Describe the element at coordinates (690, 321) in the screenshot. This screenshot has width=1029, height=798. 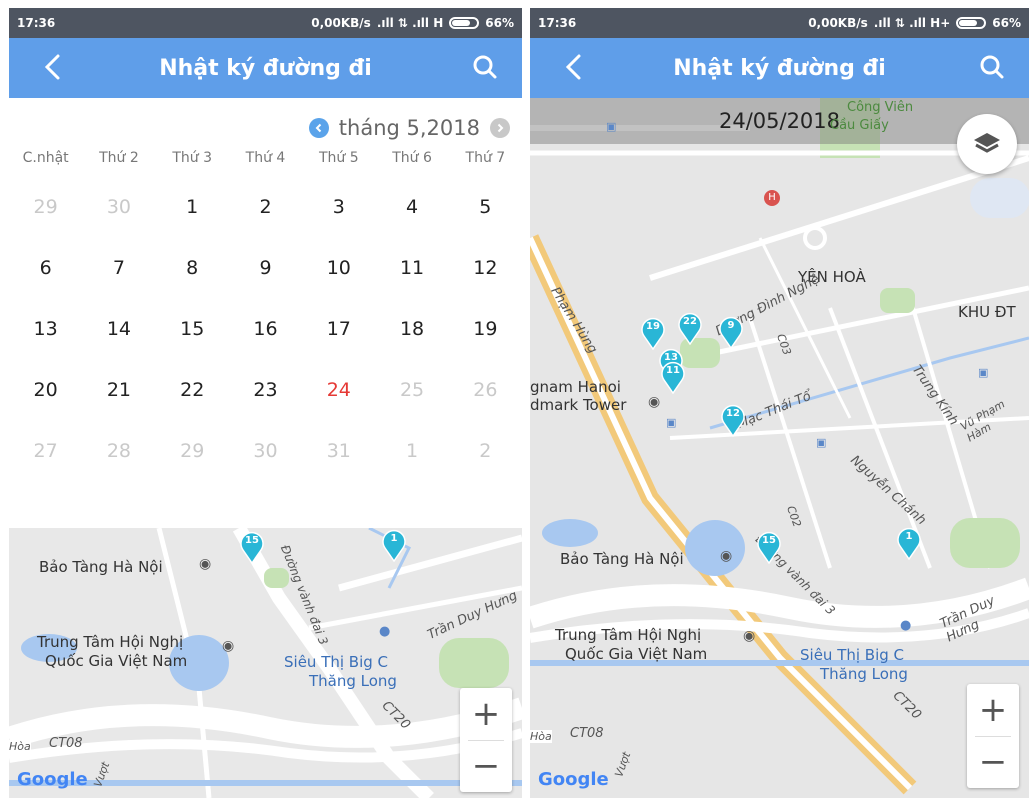
I see `pin-number: 22` at that location.